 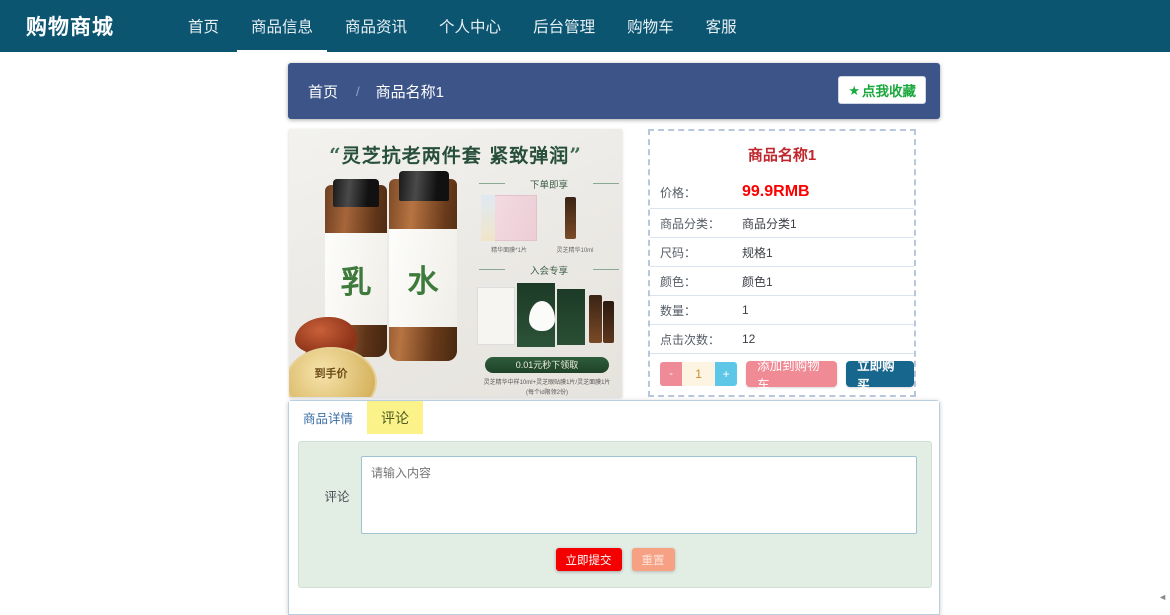 I want to click on gift-mask-edge-graphic, so click(x=488, y=218).